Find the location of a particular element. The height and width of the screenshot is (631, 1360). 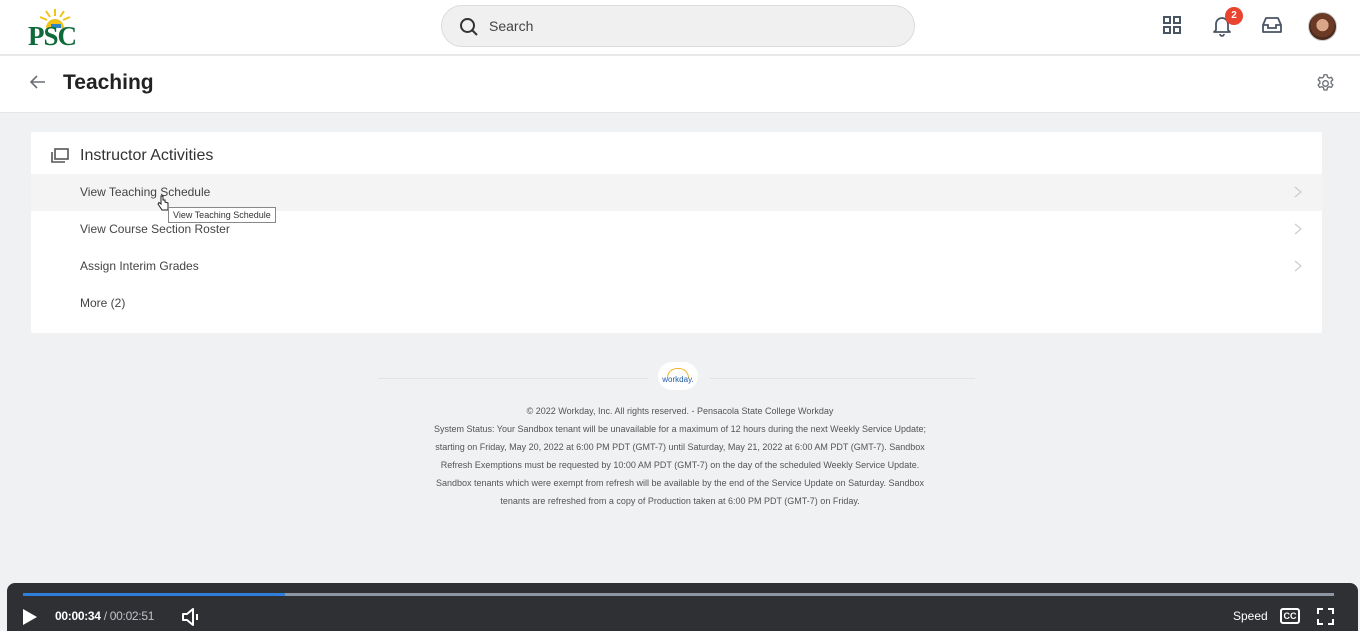

search-bar is located at coordinates (678, 26).